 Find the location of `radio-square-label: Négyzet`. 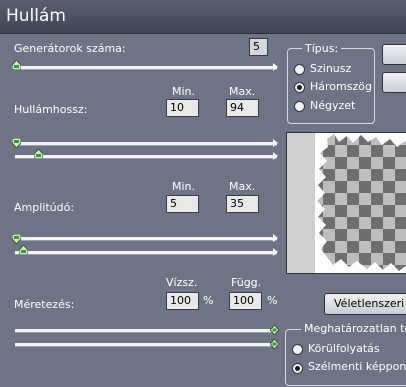

radio-square-label: Négyzet is located at coordinates (332, 105).